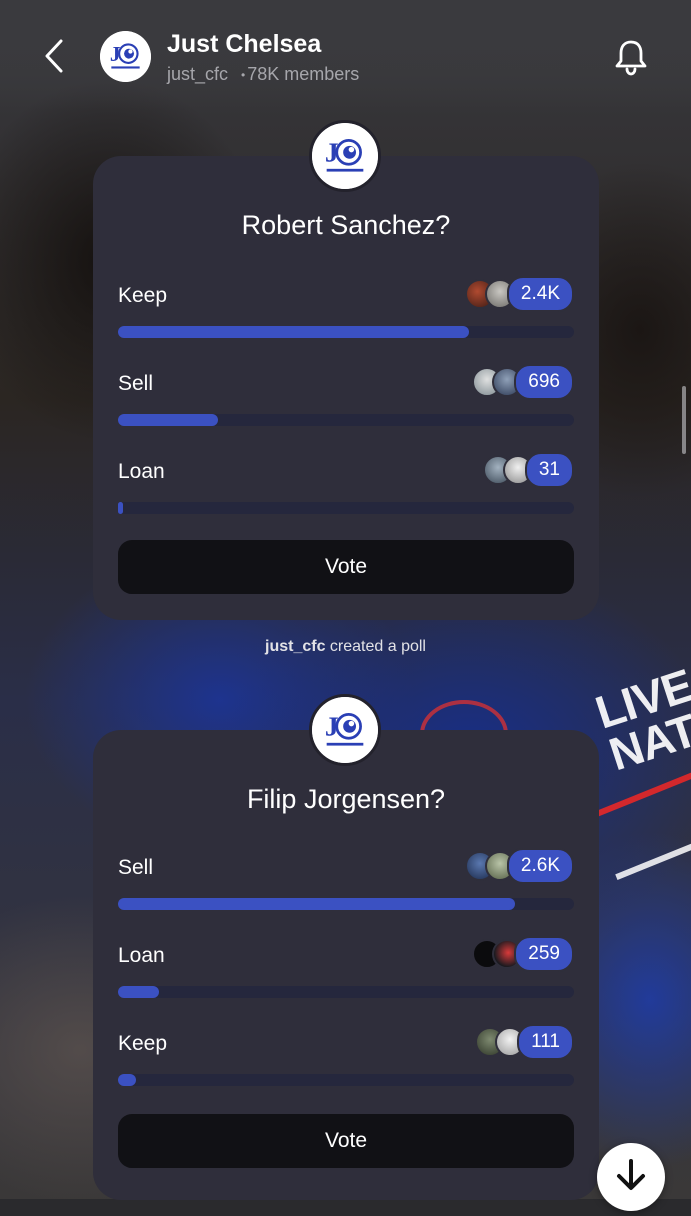 The width and height of the screenshot is (691, 1216). I want to click on poll-vote-count: 111, so click(545, 1042).